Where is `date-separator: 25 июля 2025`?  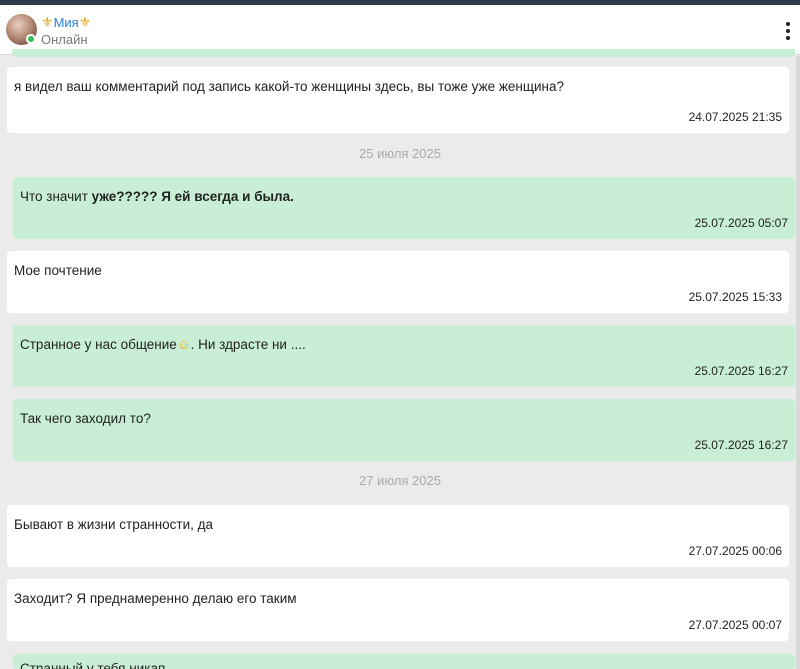
date-separator: 25 июля 2025 is located at coordinates (400, 153).